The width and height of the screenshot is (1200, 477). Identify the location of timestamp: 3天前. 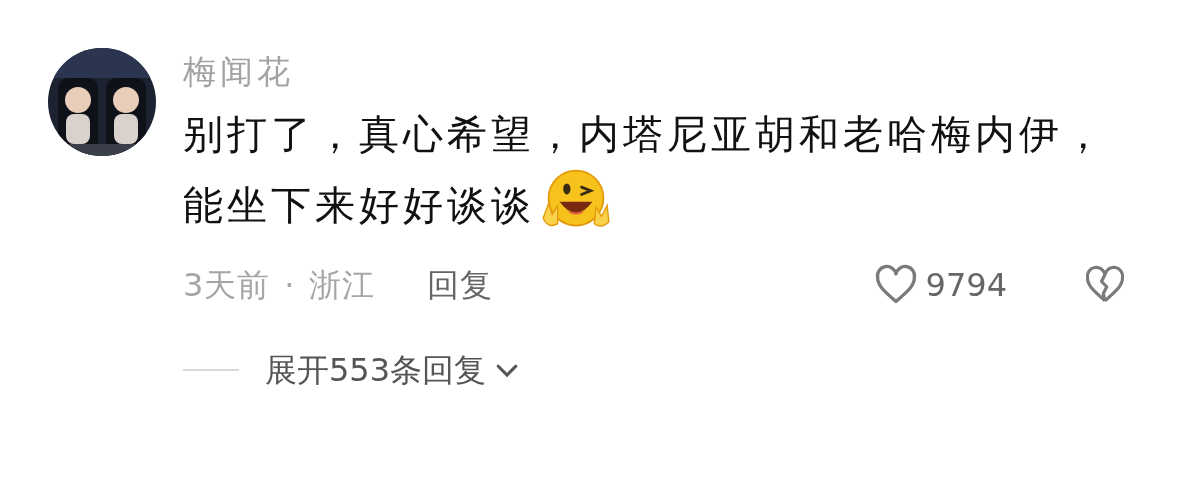
(227, 285).